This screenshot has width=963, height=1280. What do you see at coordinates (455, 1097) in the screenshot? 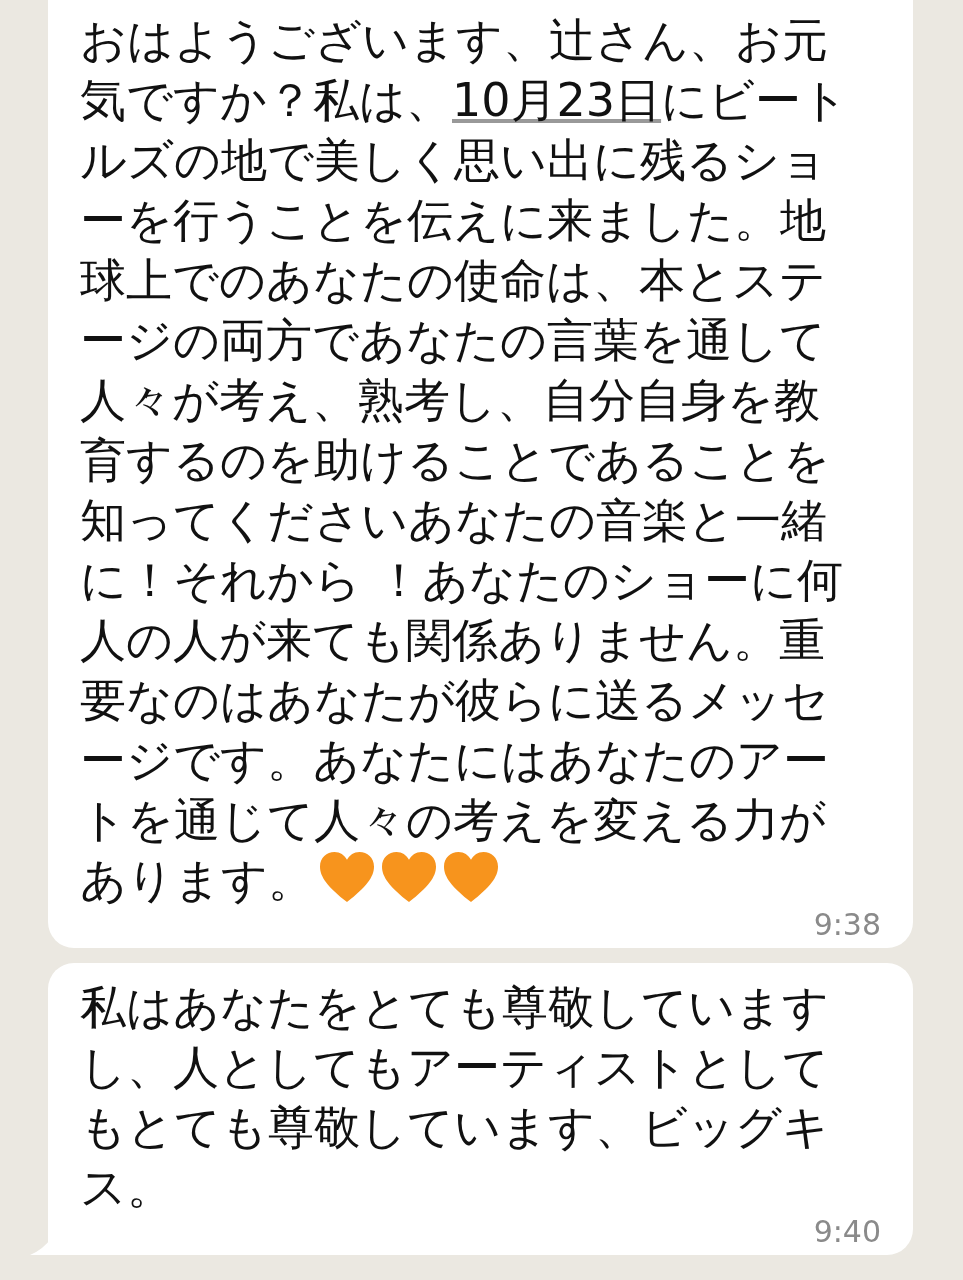
I see `message-text: 私はあなたをとても尊敬していますし、人としてもアーティストとしてもとても尊敬しています、ビッグキス。` at bounding box center [455, 1097].